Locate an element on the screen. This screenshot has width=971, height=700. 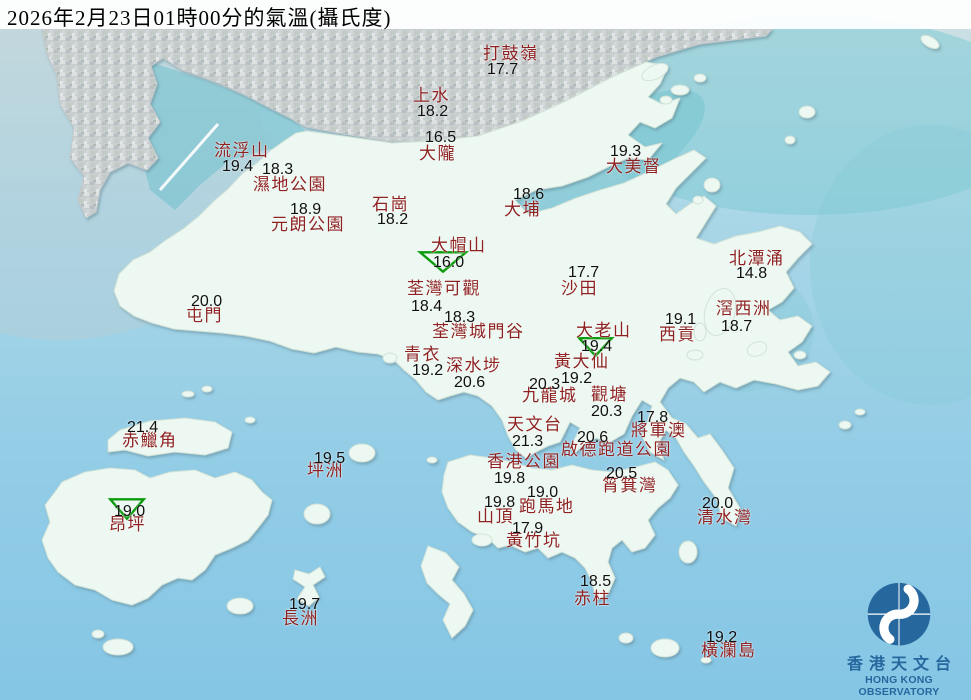
station-name-label: 滘西洲 is located at coordinates (744, 308).